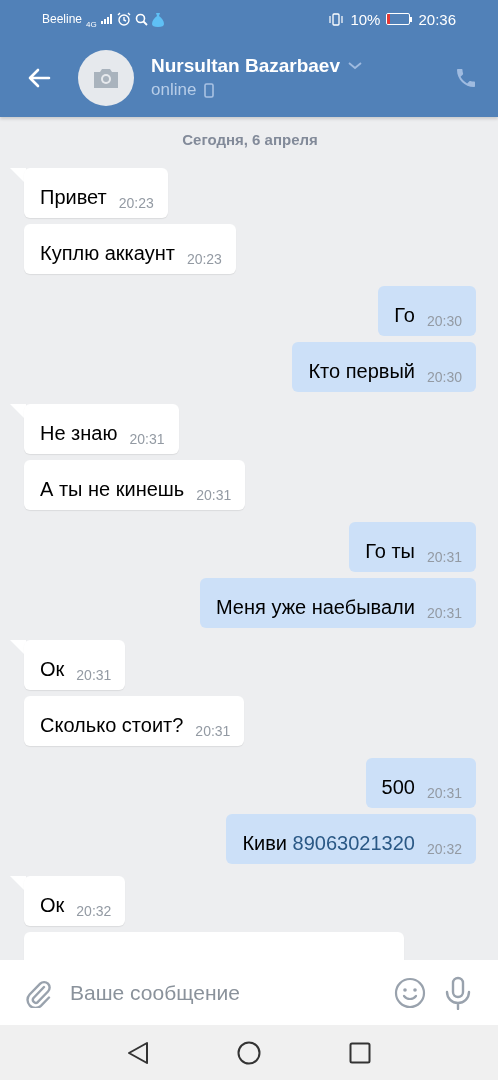 The width and height of the screenshot is (498, 1080). I want to click on signal-icon, so click(106, 19).